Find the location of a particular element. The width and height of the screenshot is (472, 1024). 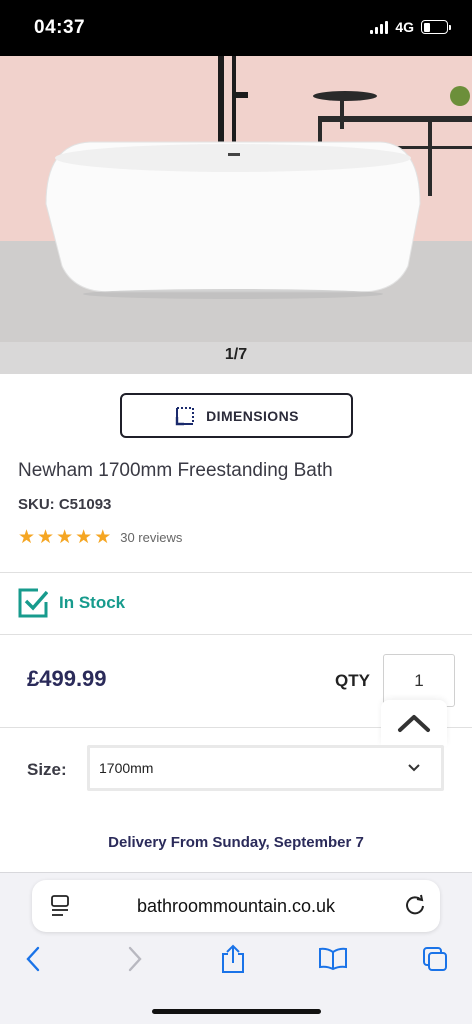

star-rating: ★ ★ ★ ★ ★ is located at coordinates (64, 537).